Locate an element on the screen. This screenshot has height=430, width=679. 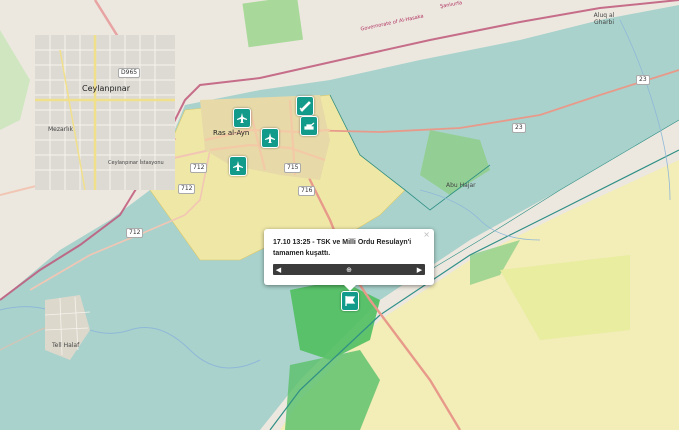
label-mezarlik: Mezarlık is located at coordinates (60, 129).